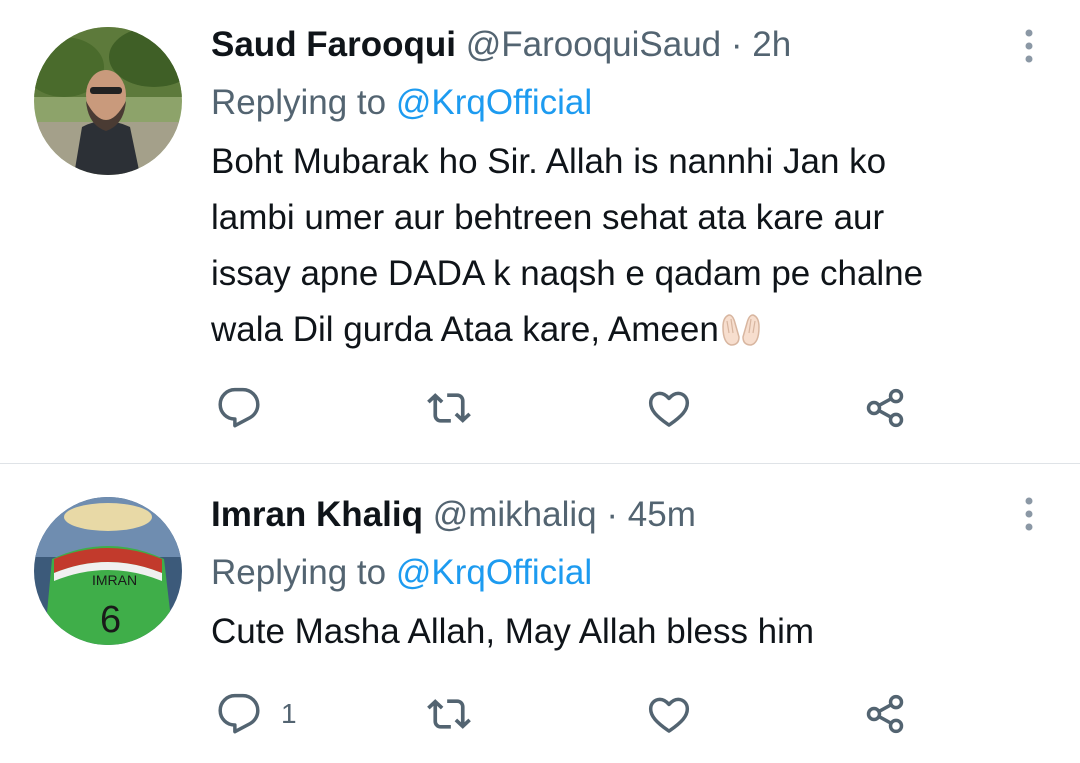 The width and height of the screenshot is (1080, 763). I want to click on user-handle: @FarooquiSaud, so click(593, 44).